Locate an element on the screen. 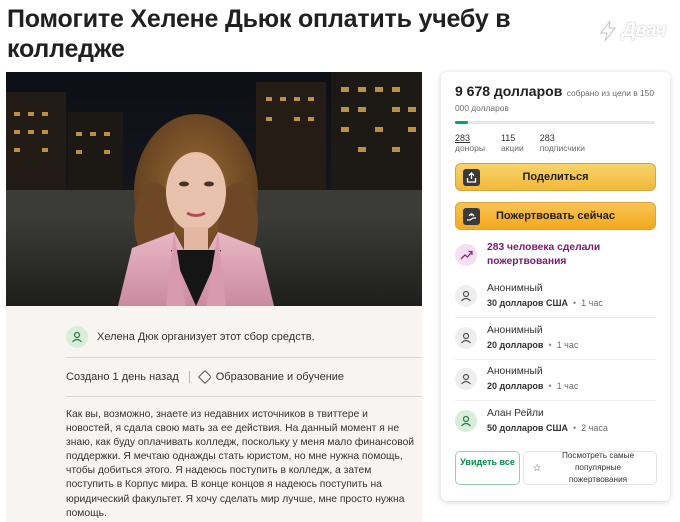 This screenshot has height=522, width=680. stat-donors: 283 доноры is located at coordinates (470, 143).